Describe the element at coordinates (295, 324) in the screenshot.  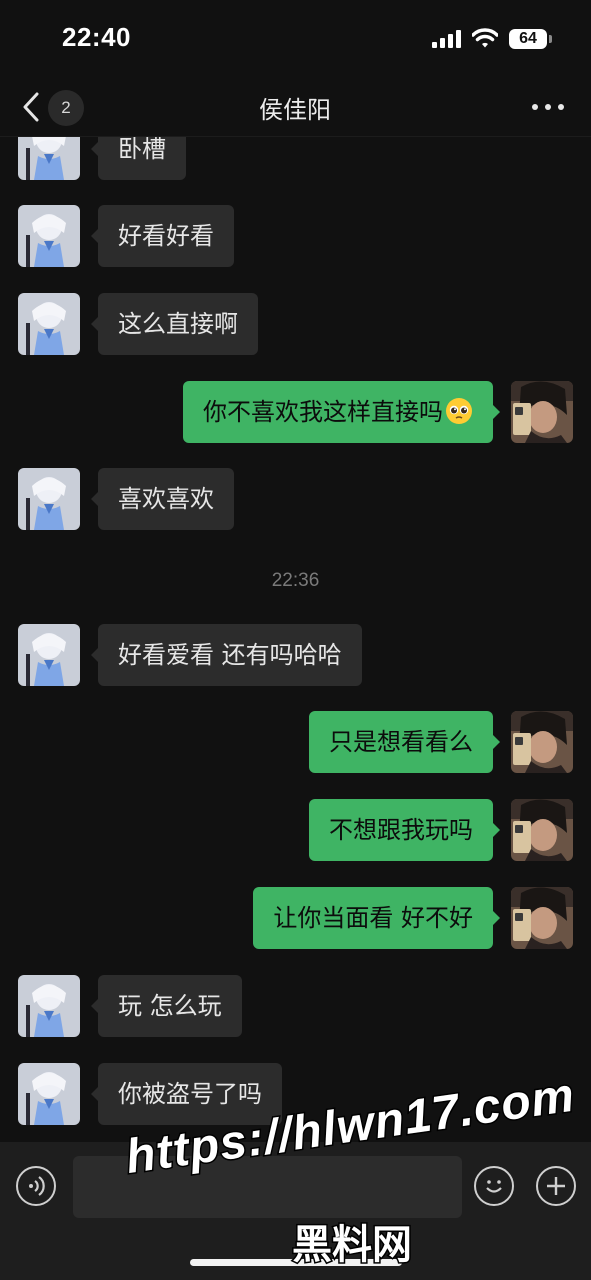
I see `message-row-incoming: 这么直接啊` at that location.